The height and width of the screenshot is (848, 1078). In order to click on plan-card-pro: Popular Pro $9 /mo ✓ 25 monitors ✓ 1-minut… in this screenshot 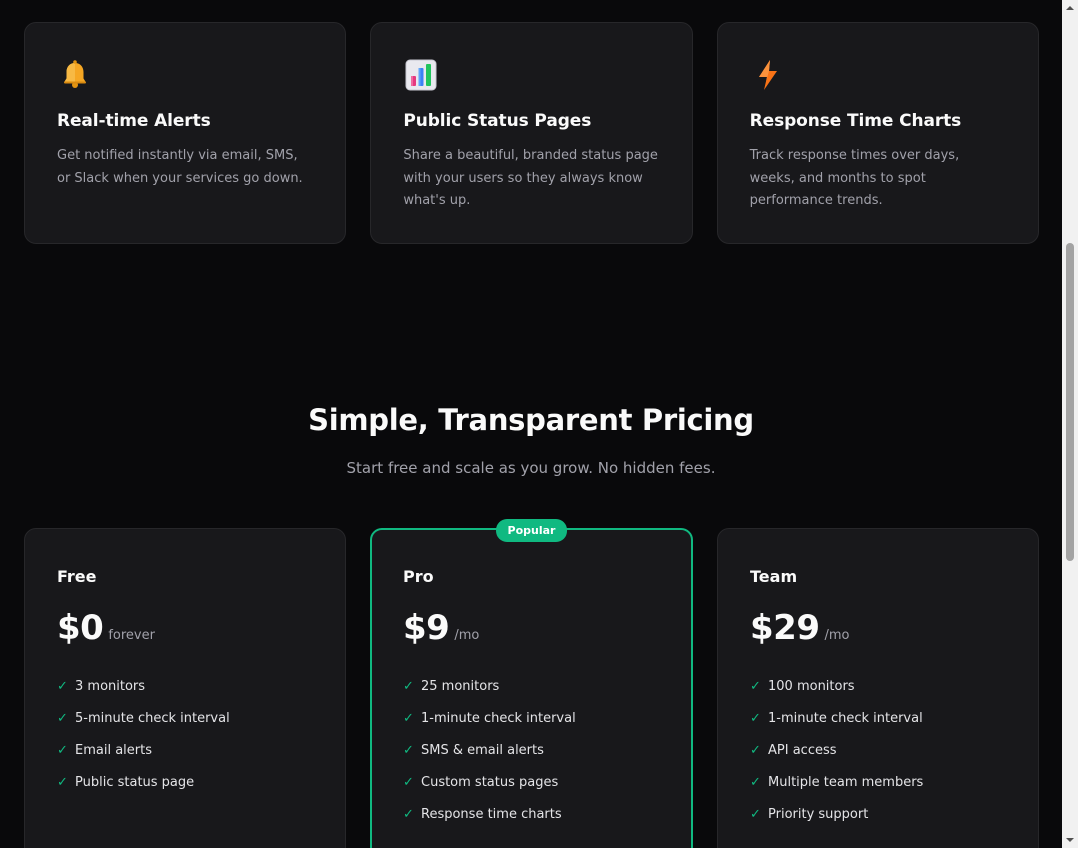, I will do `click(531, 683)`.